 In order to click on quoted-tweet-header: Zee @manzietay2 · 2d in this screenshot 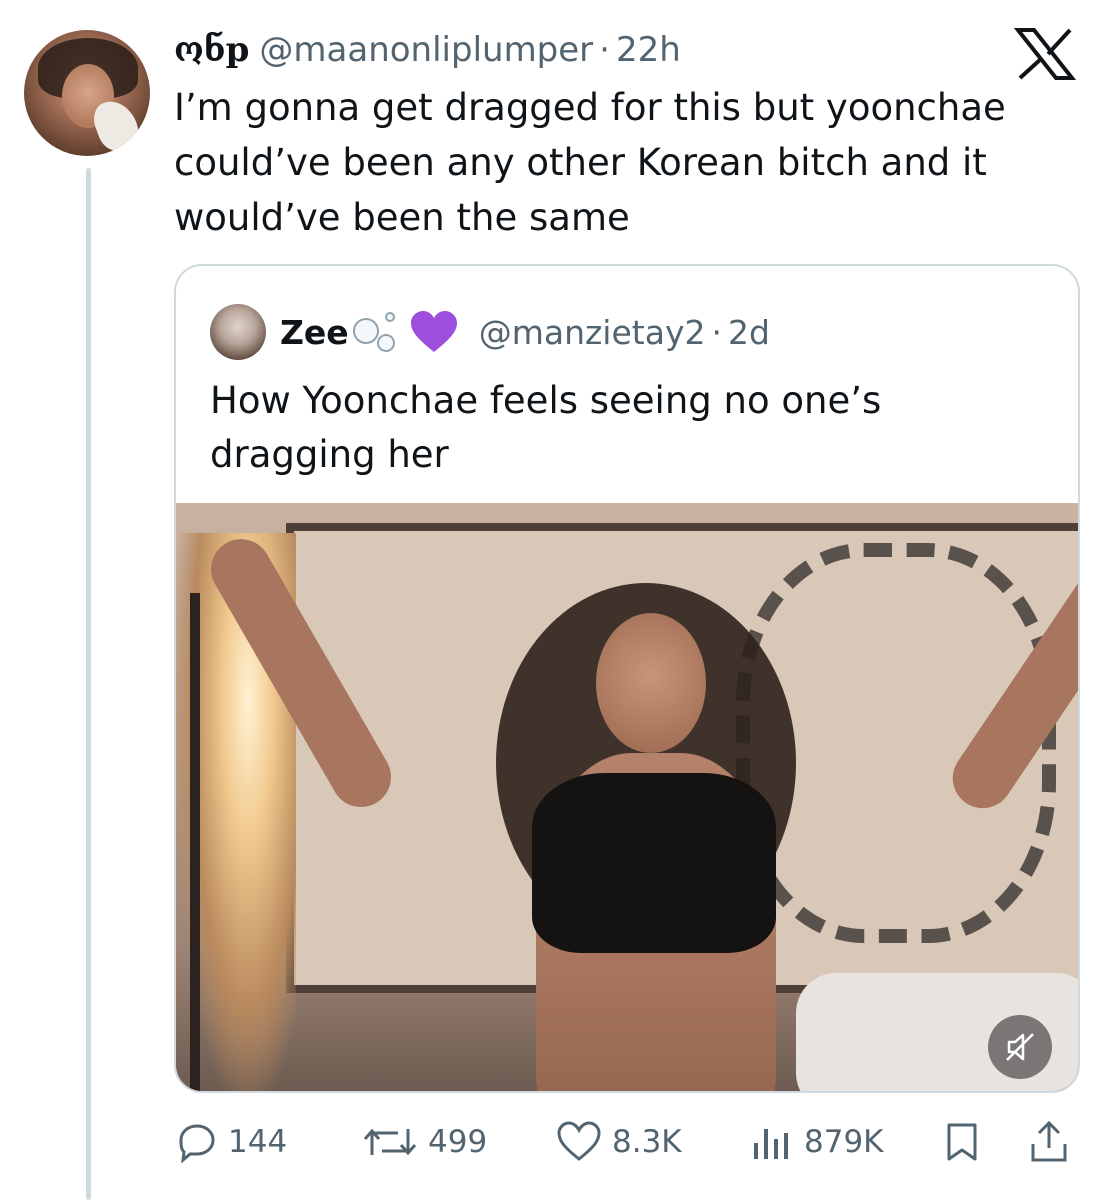, I will do `click(525, 332)`.